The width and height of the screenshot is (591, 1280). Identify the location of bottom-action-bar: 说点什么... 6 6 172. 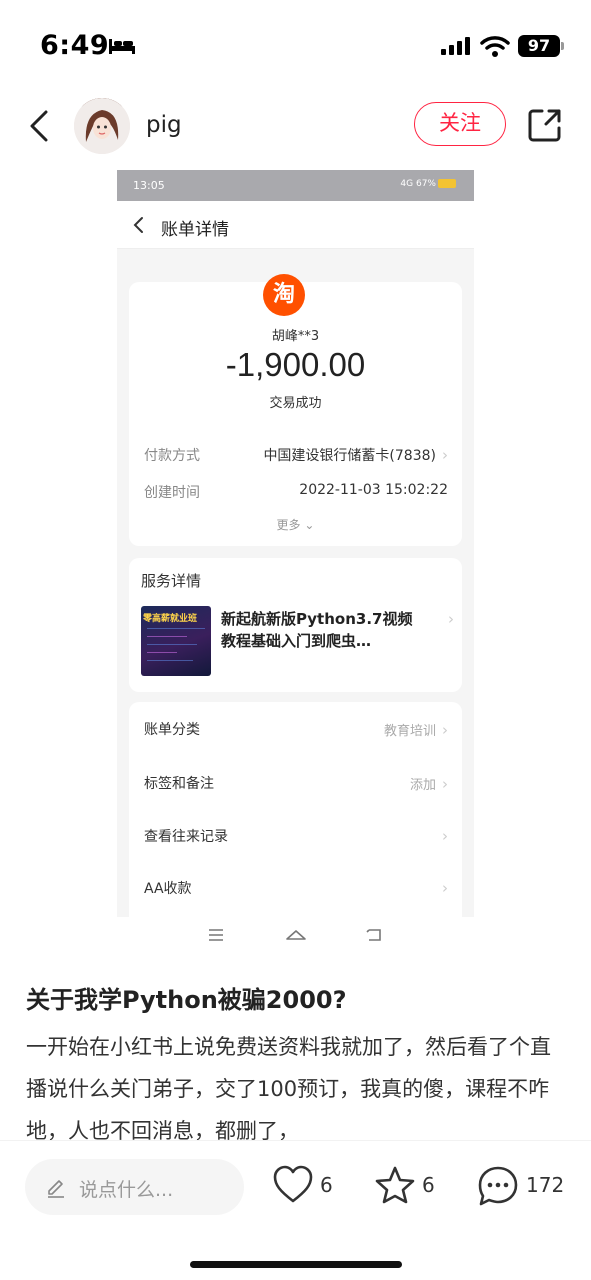
(295, 1210).